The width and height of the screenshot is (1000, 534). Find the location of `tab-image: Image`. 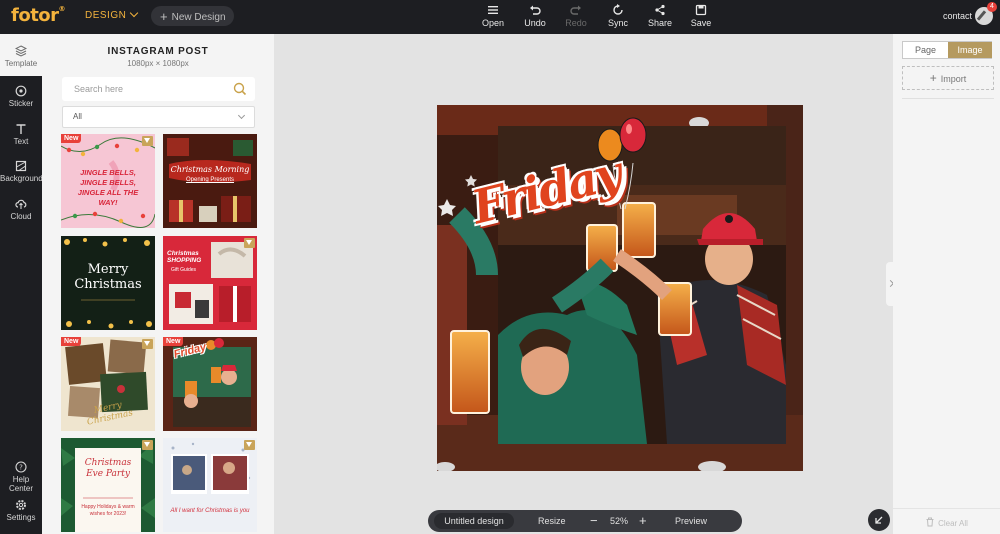

tab-image: Image is located at coordinates (970, 50).